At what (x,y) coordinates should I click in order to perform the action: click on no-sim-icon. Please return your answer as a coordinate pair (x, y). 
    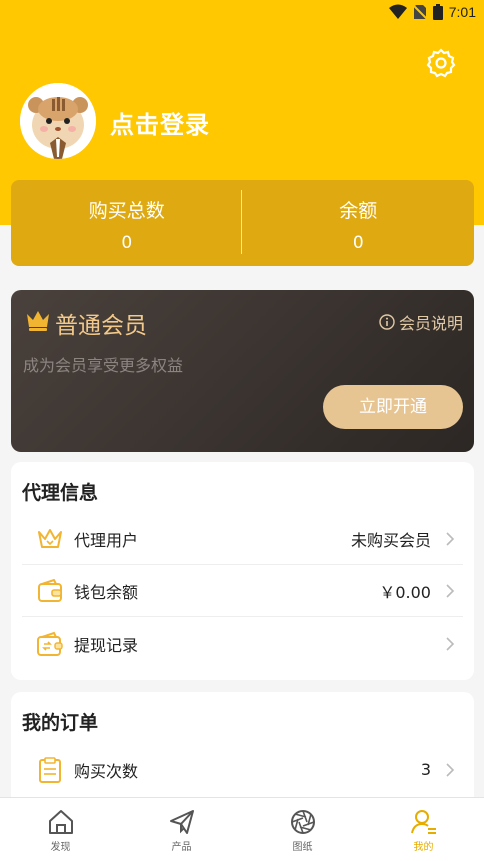
    Looking at the image, I should click on (419, 12).